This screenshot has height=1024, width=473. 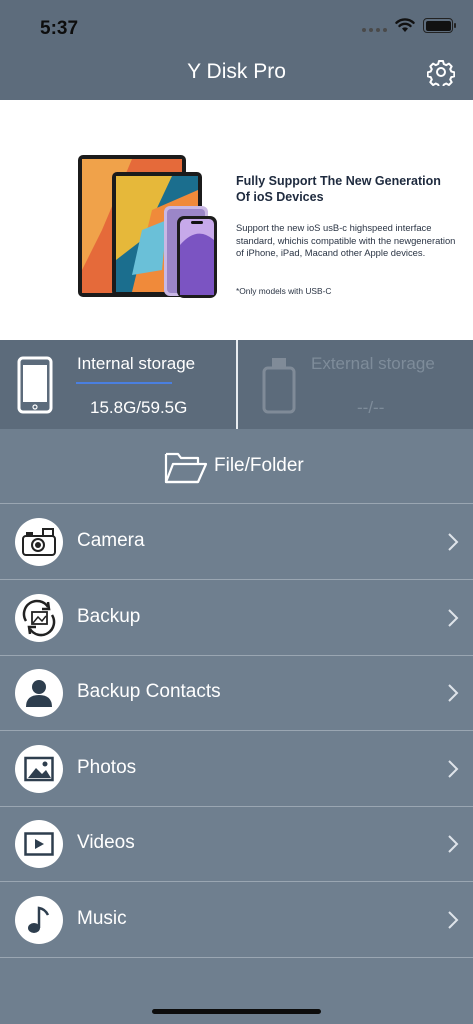 I want to click on external-storage-label: External storage, so click(x=373, y=363).